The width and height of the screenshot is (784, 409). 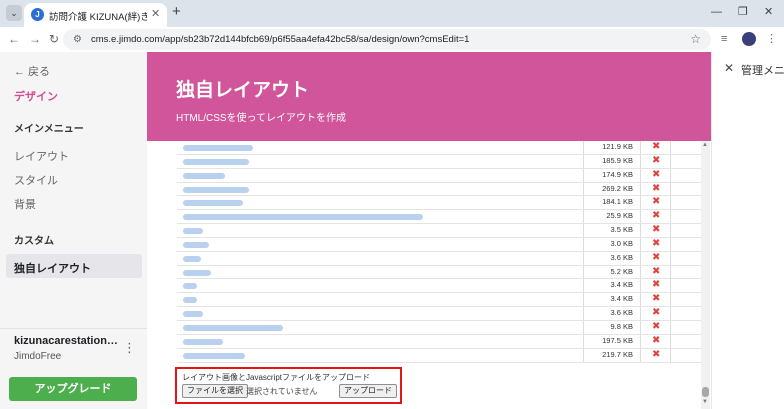 I want to click on file-row: 3.0 KB ✖, so click(x=439, y=244).